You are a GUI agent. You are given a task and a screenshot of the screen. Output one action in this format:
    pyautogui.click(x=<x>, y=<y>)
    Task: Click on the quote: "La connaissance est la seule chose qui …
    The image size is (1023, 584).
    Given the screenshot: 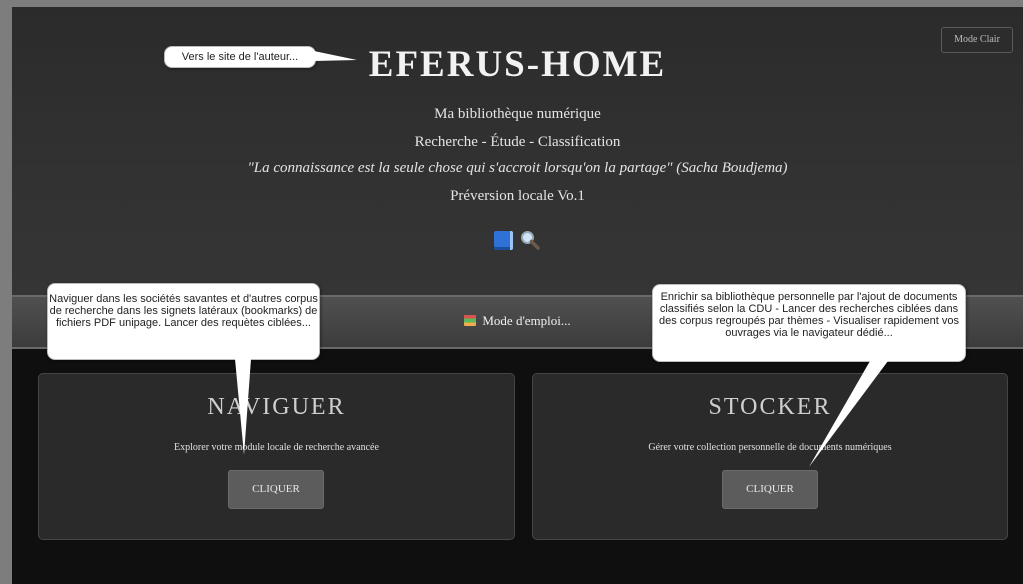 What is the action you would take?
    pyautogui.click(x=517, y=168)
    